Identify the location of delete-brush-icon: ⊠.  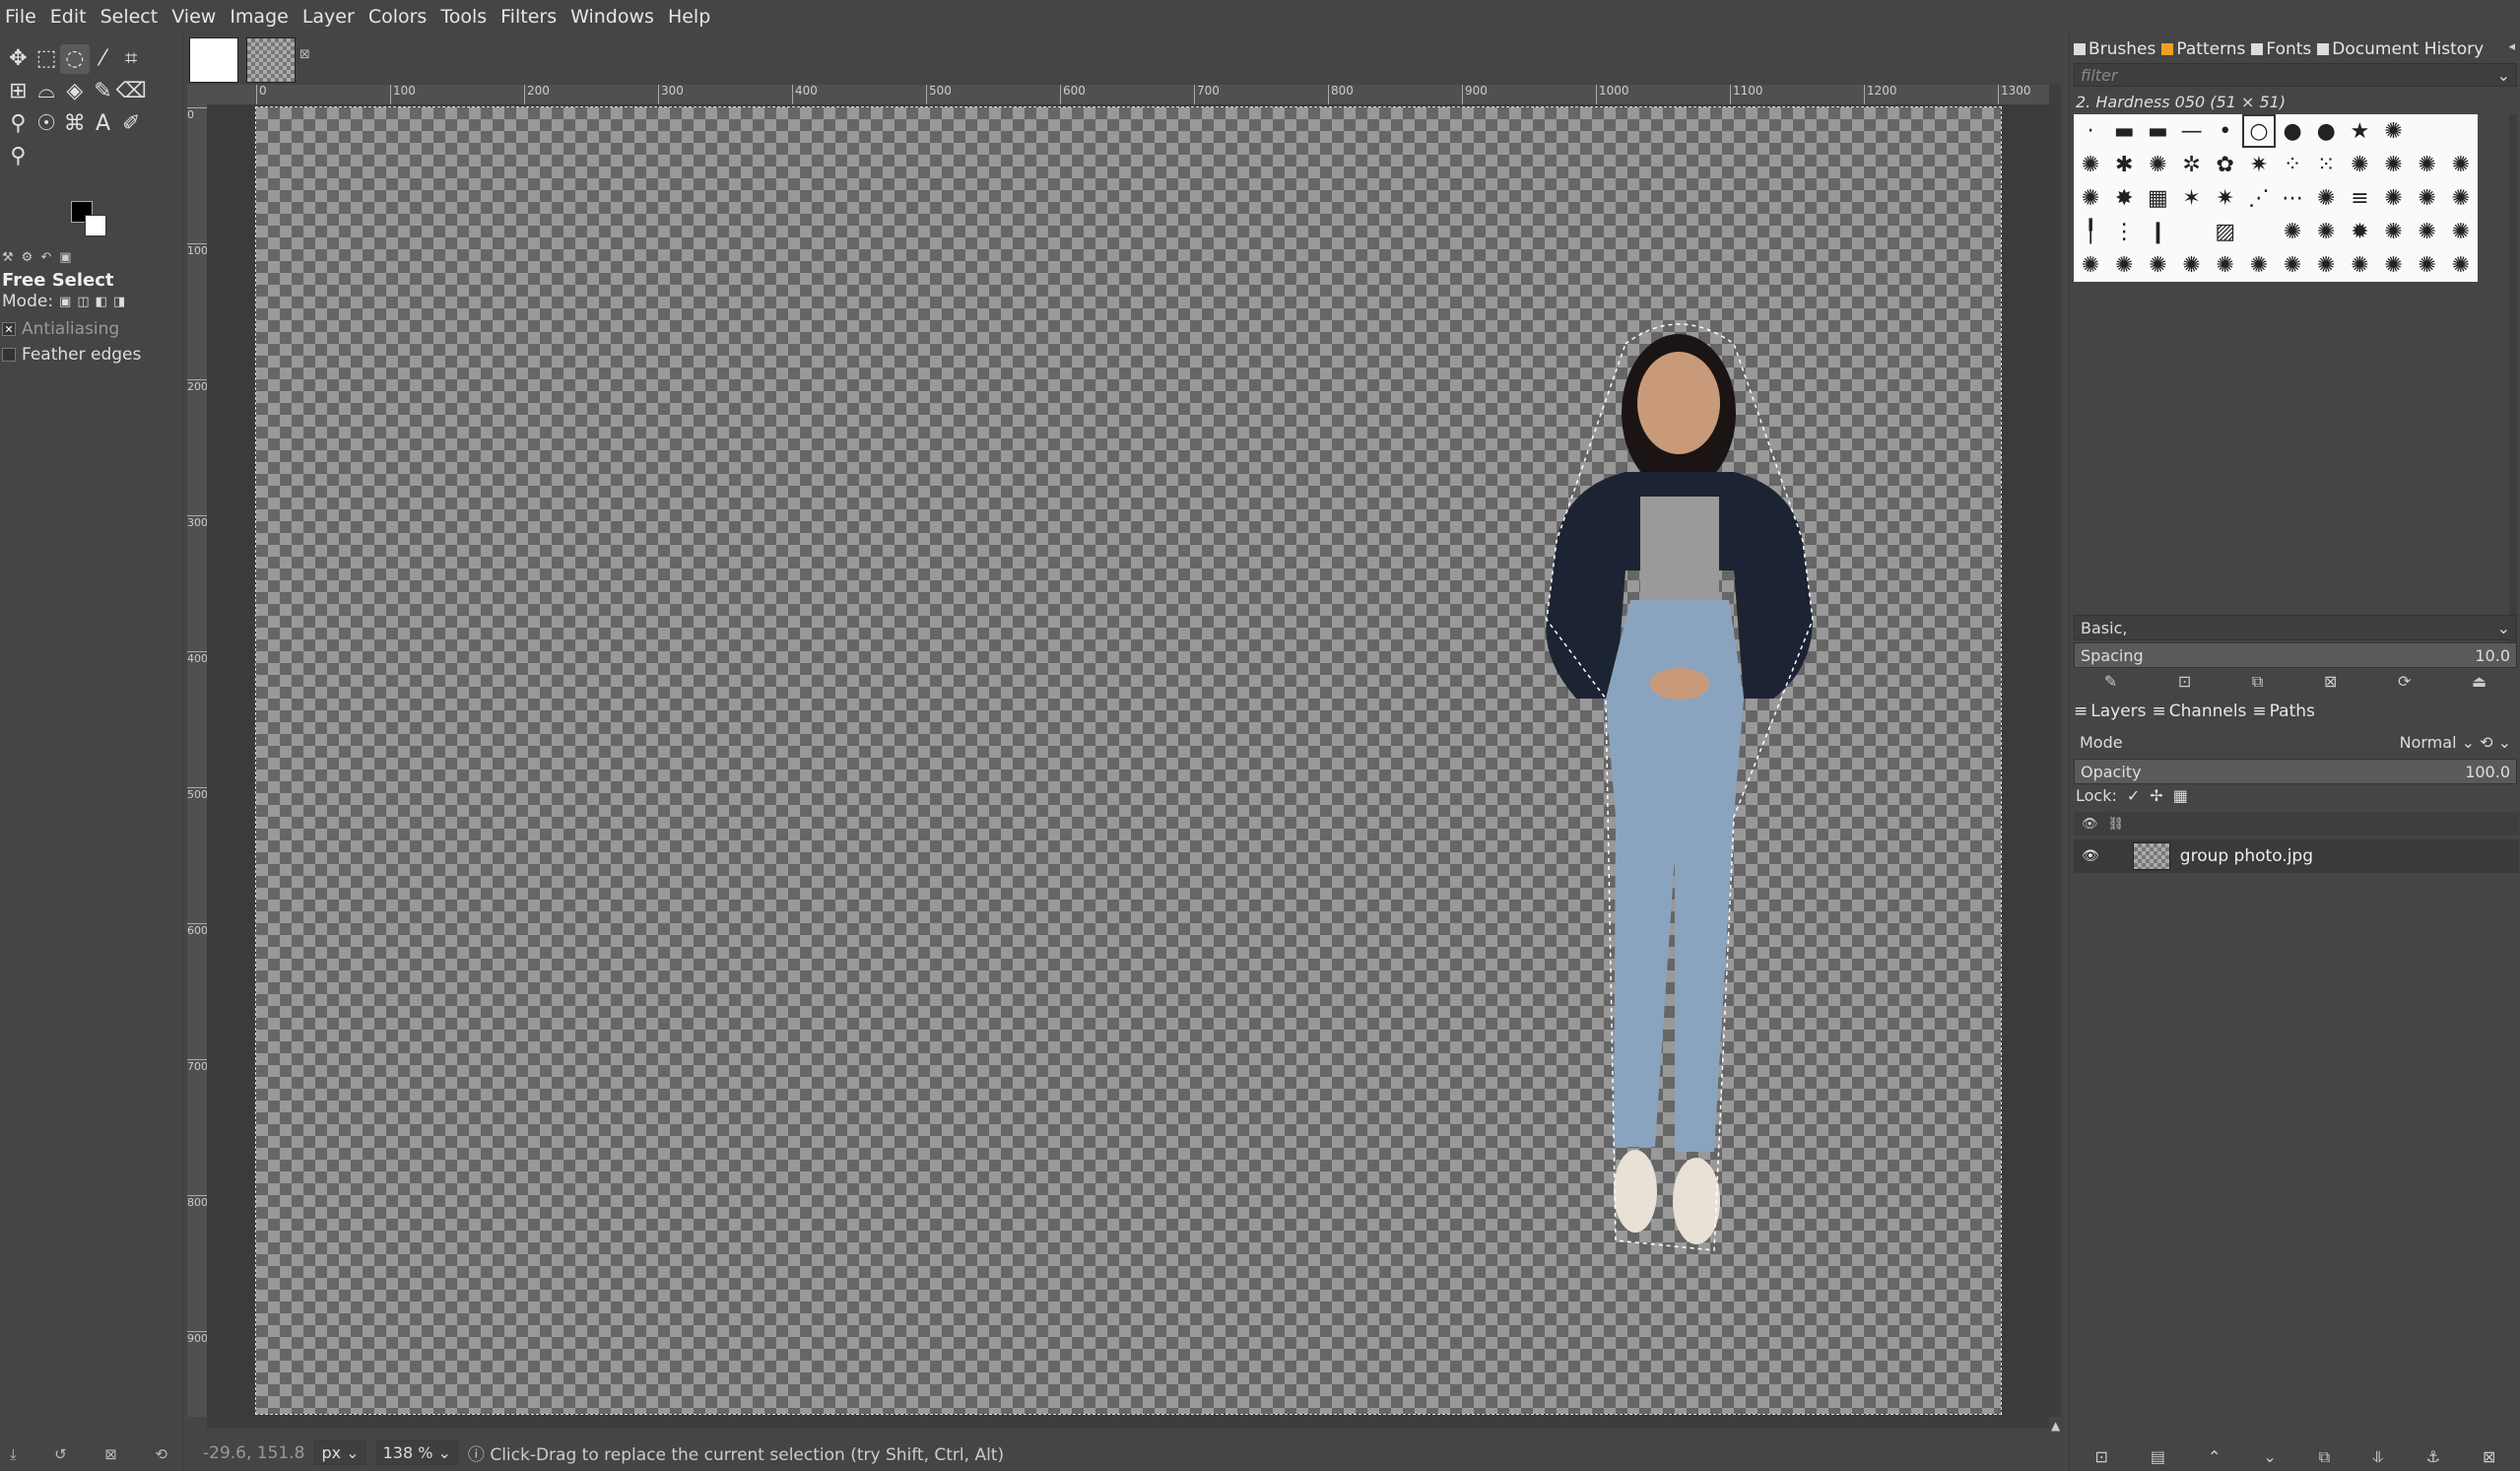
(2330, 682).